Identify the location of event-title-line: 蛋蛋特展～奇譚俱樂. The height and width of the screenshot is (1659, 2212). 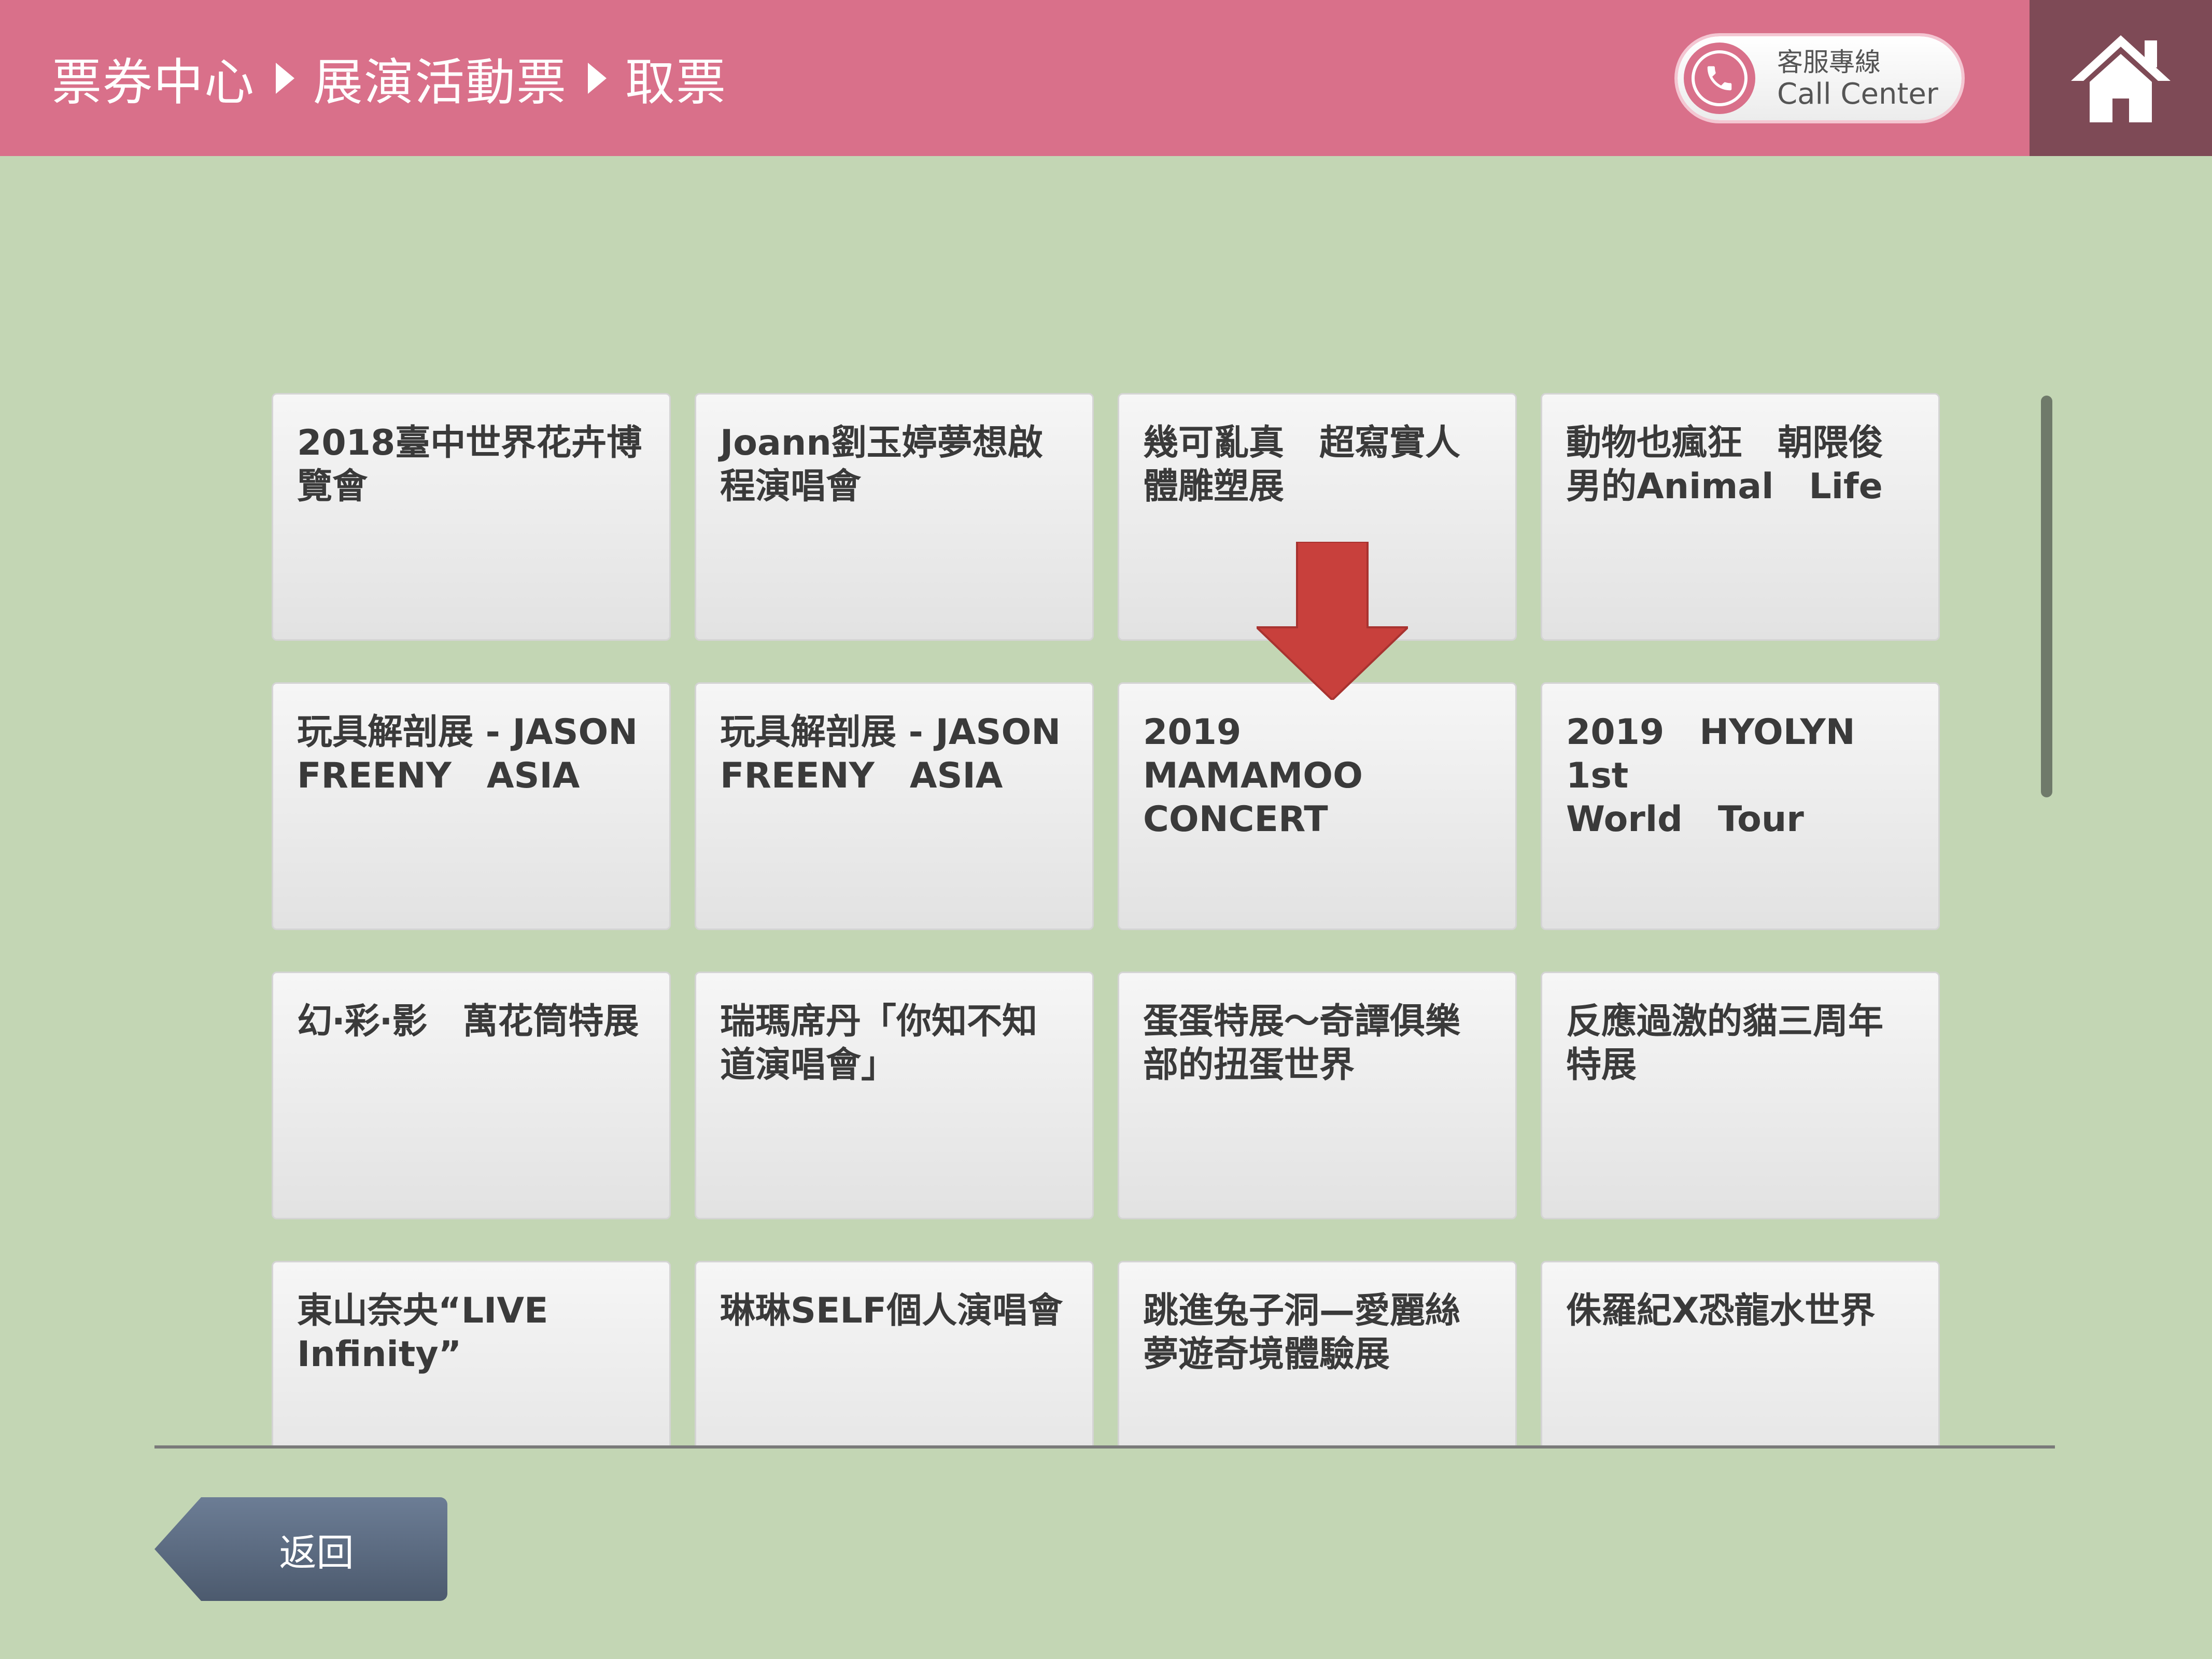
(1302, 1021).